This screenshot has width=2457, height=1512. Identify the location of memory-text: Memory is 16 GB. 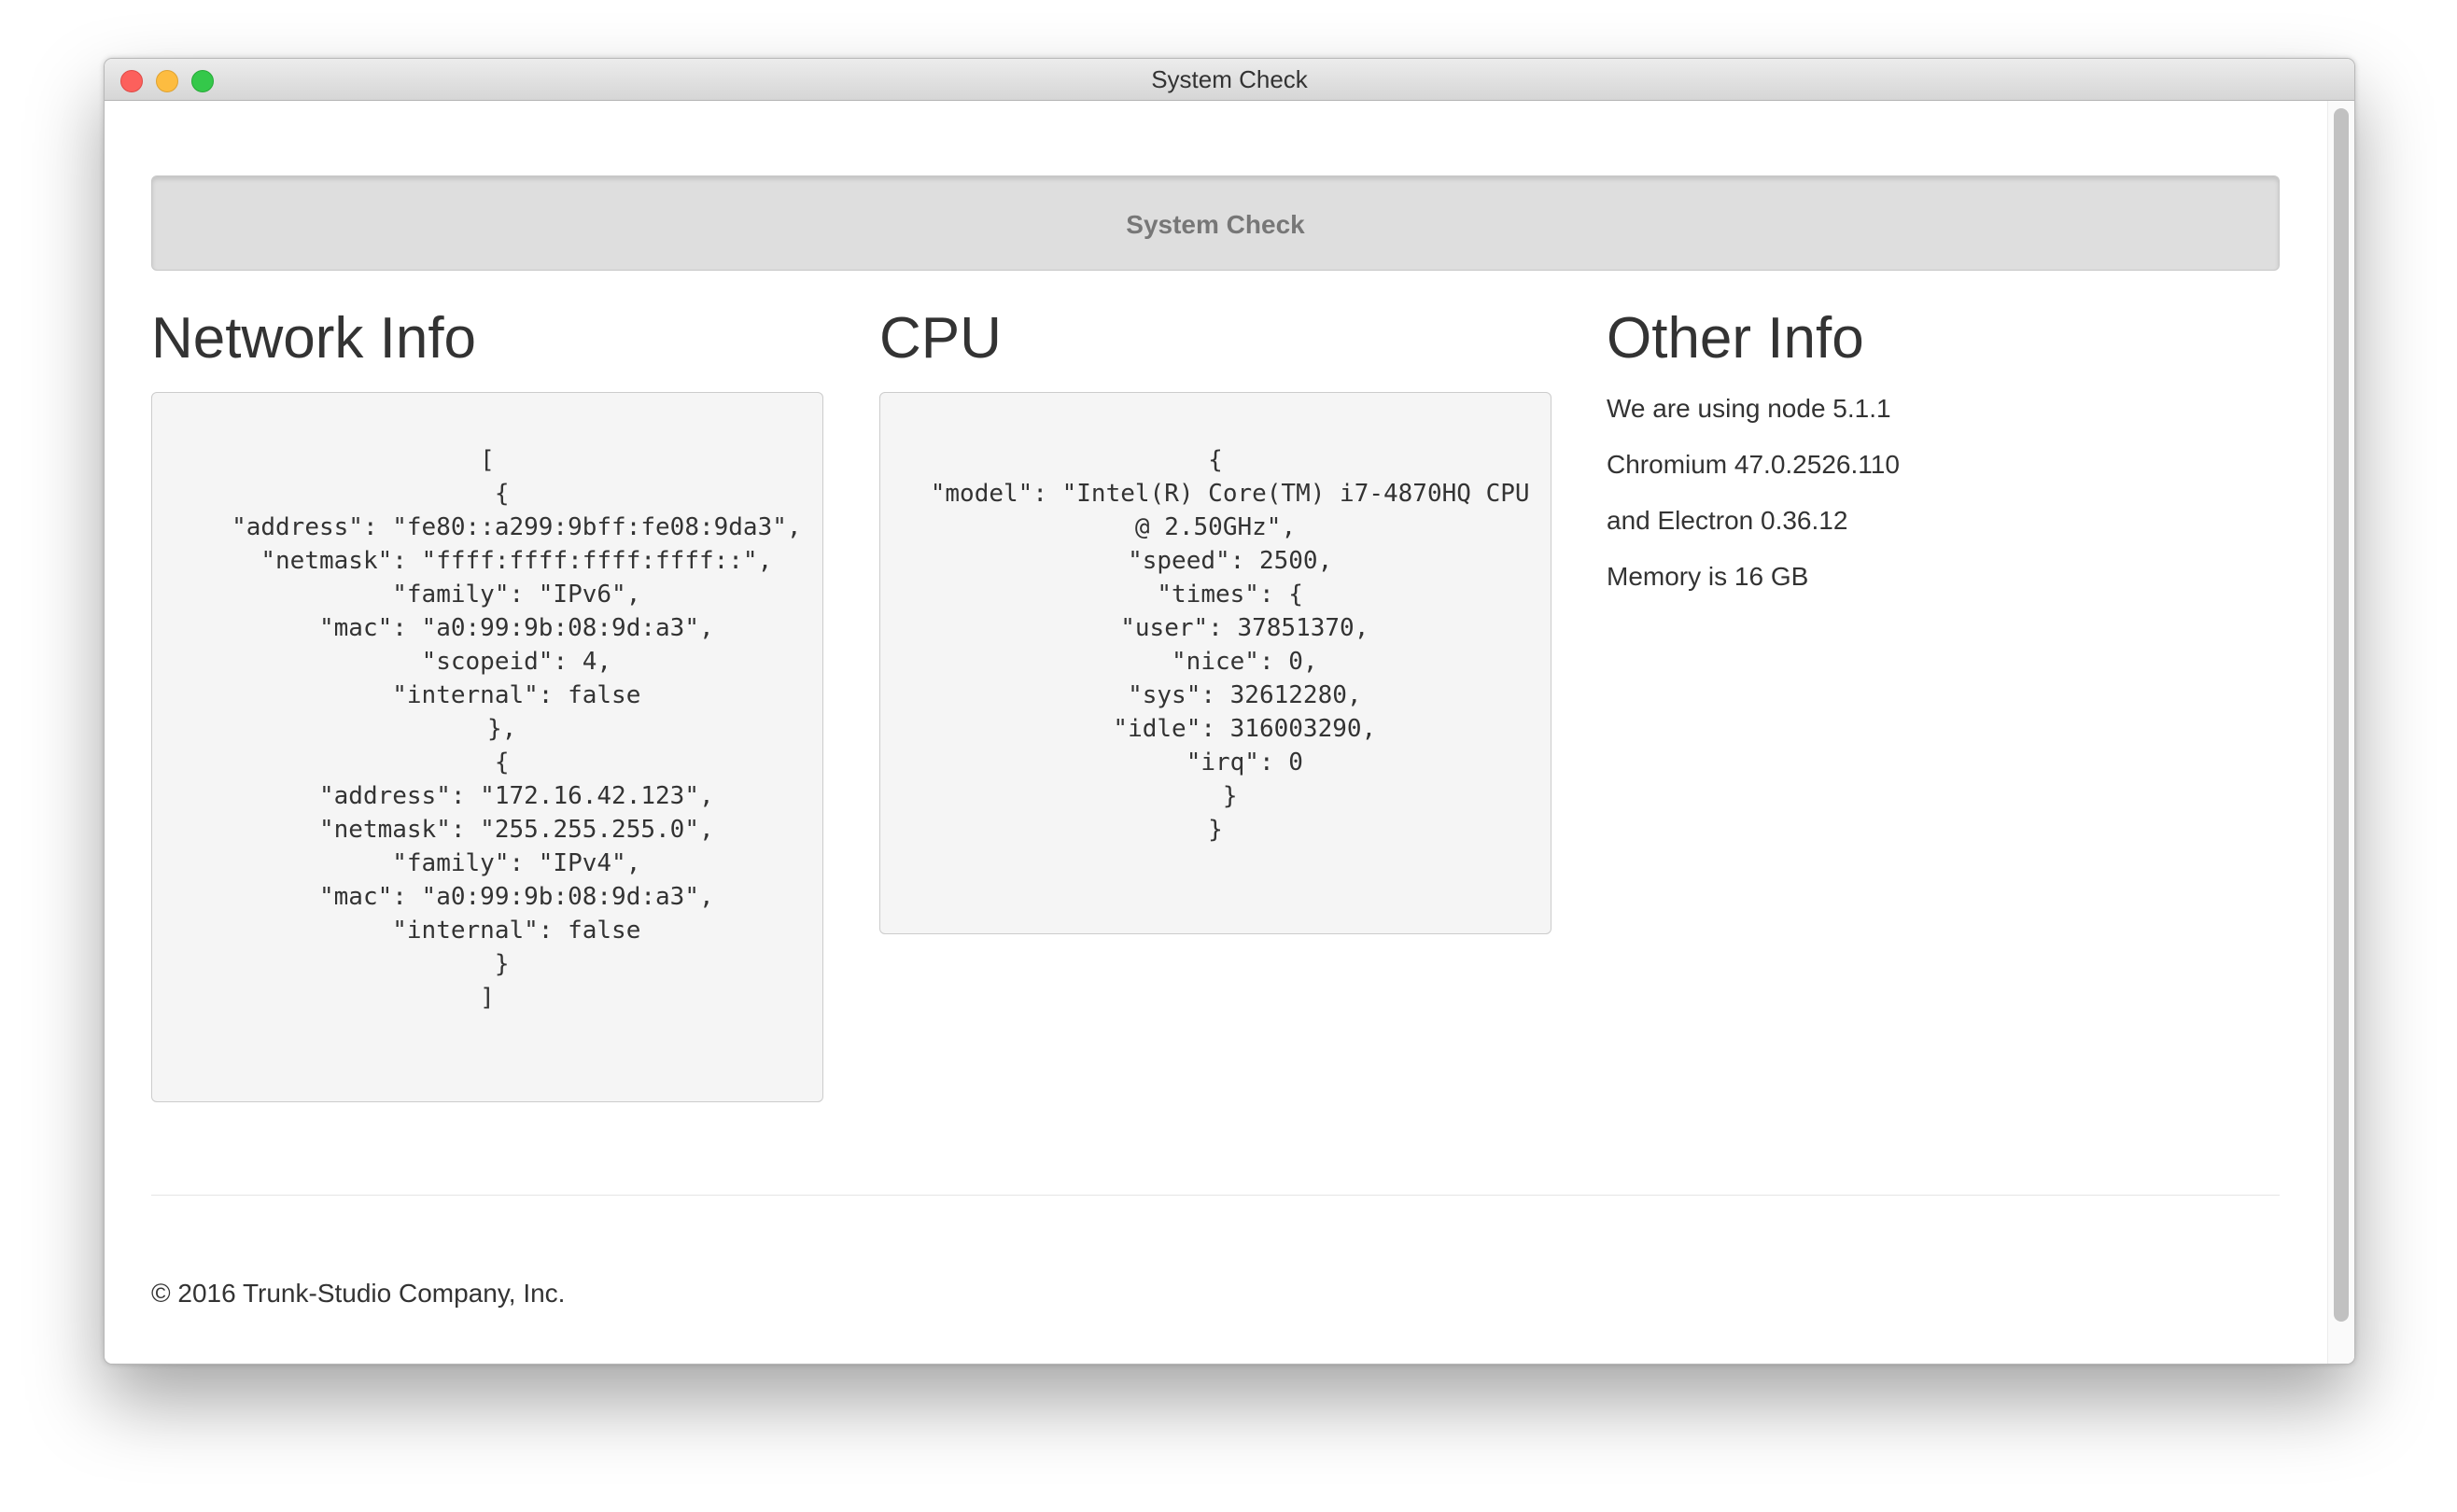
(1708, 576).